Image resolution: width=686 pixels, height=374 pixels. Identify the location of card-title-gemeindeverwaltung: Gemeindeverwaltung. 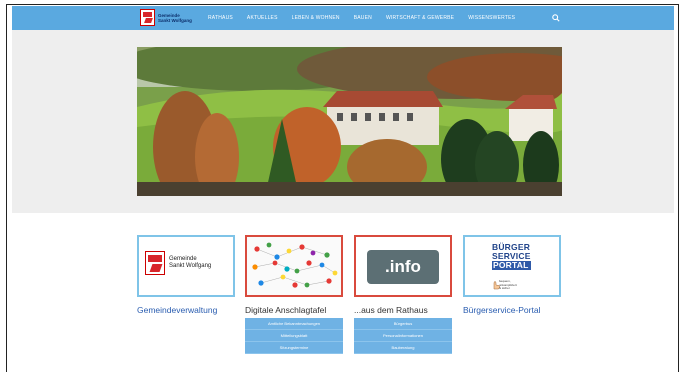
(177, 310).